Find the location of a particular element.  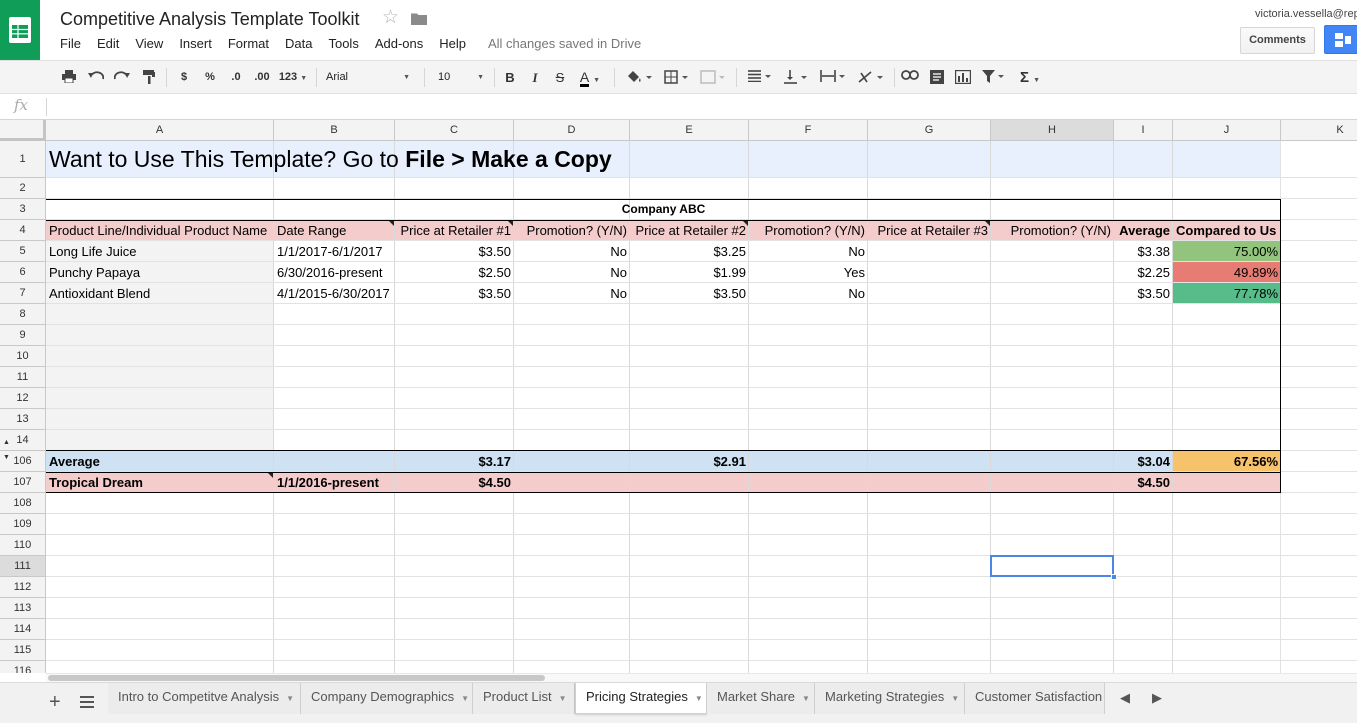

row-header-108: 108 is located at coordinates (23, 503).